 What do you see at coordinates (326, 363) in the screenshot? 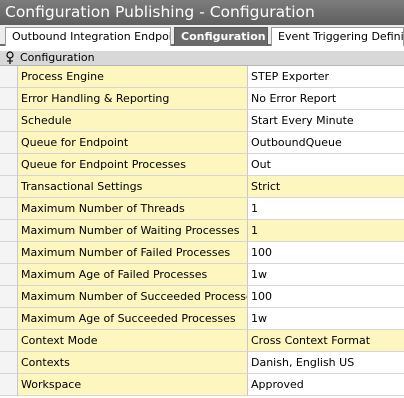
I see `property-value: Danish, English US` at bounding box center [326, 363].